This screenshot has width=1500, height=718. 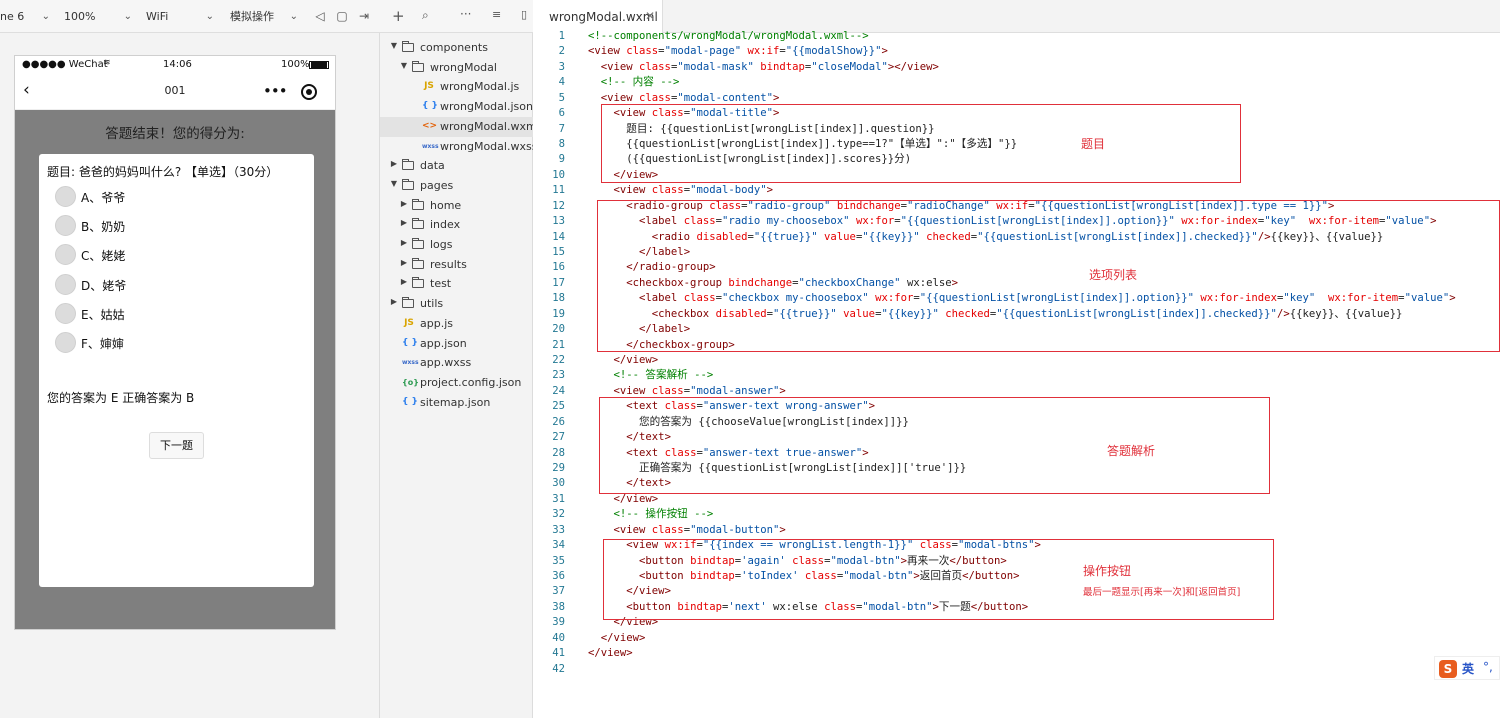 I want to click on option-label: D、姥爷, so click(x=104, y=286).